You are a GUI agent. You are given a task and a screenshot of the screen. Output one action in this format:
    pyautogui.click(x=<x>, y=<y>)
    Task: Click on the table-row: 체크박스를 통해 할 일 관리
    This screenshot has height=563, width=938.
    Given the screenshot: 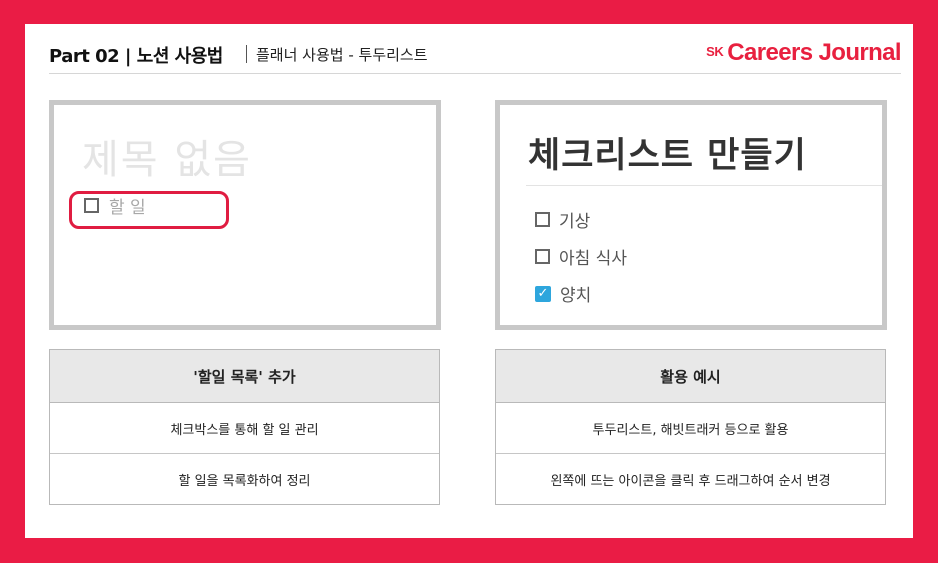 What is the action you would take?
    pyautogui.click(x=244, y=428)
    